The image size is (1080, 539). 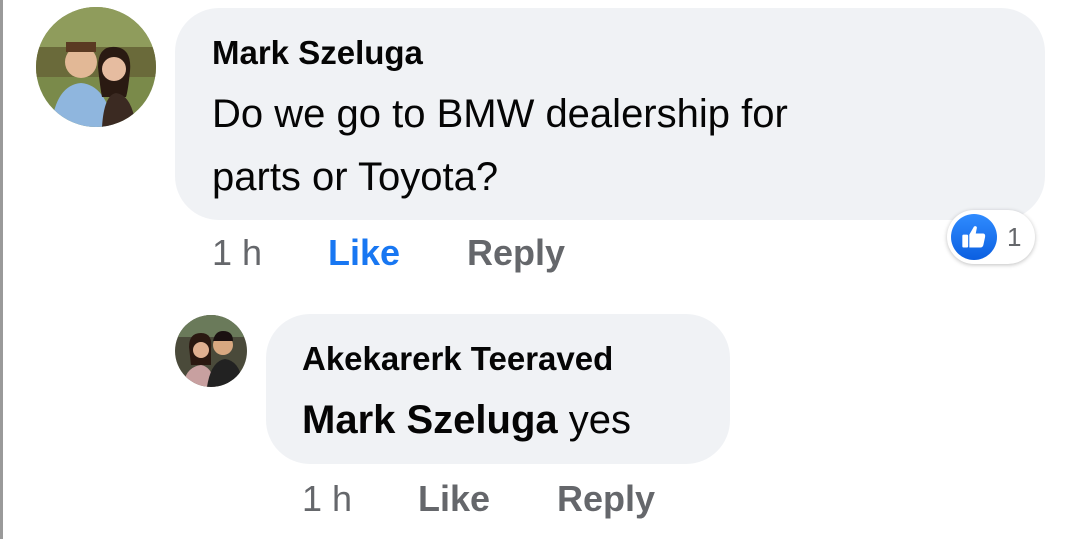 I want to click on avatar-mark-szeluga, so click(x=96, y=67).